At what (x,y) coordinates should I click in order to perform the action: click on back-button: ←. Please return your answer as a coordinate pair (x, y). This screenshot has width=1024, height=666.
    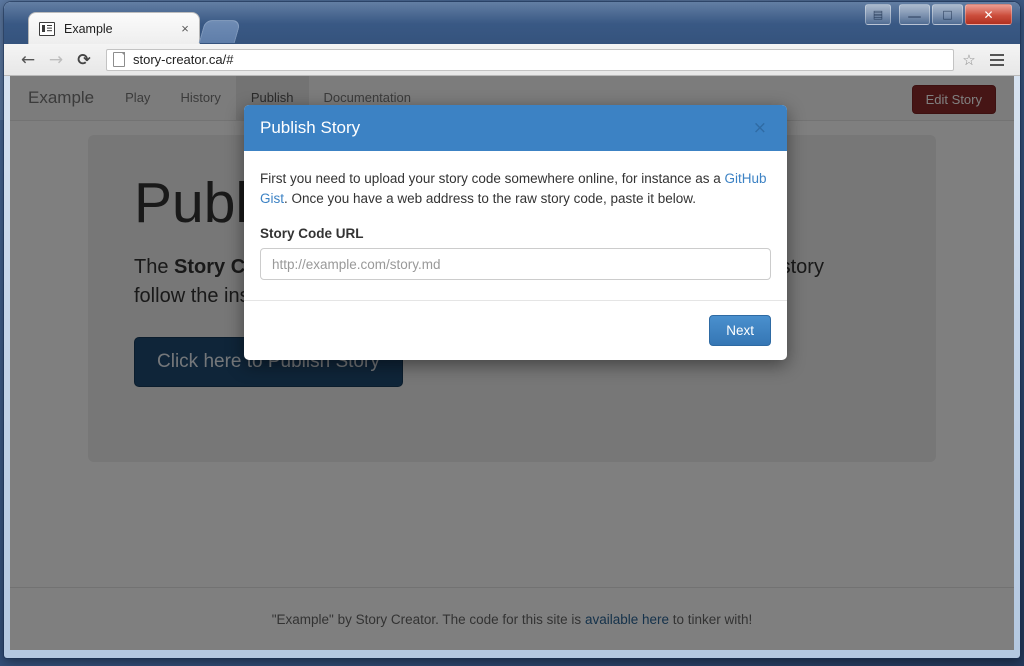
    Looking at the image, I should click on (28, 60).